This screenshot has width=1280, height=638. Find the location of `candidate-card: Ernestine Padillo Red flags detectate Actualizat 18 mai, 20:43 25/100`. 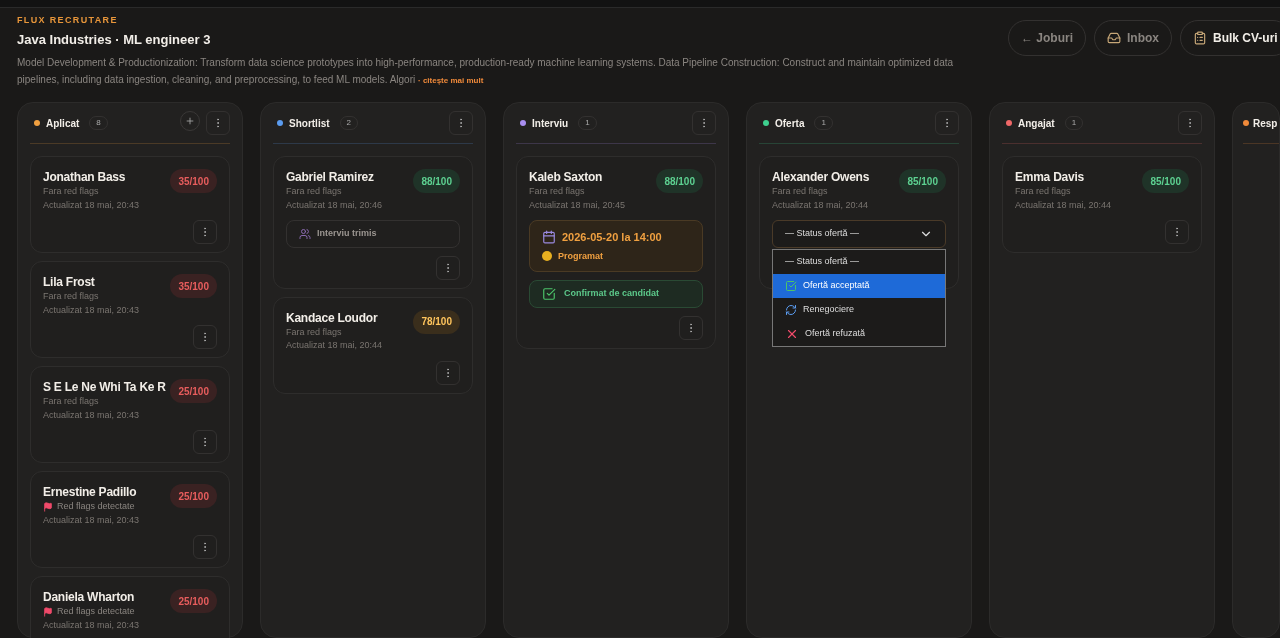

candidate-card: Ernestine Padillo Red flags detectate Actualizat 18 mai, 20:43 25/100 is located at coordinates (130, 519).